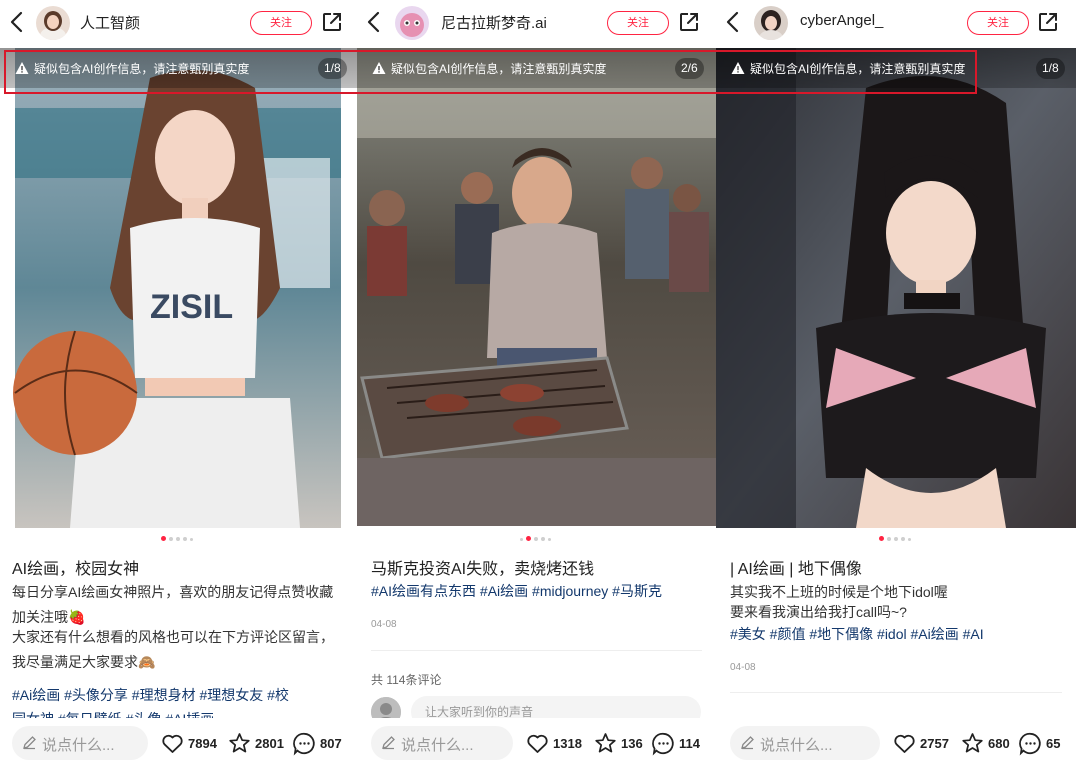 Image resolution: width=1080 pixels, height=766 pixels. Describe the element at coordinates (934, 743) in the screenshot. I see `like-count: 2757` at that location.